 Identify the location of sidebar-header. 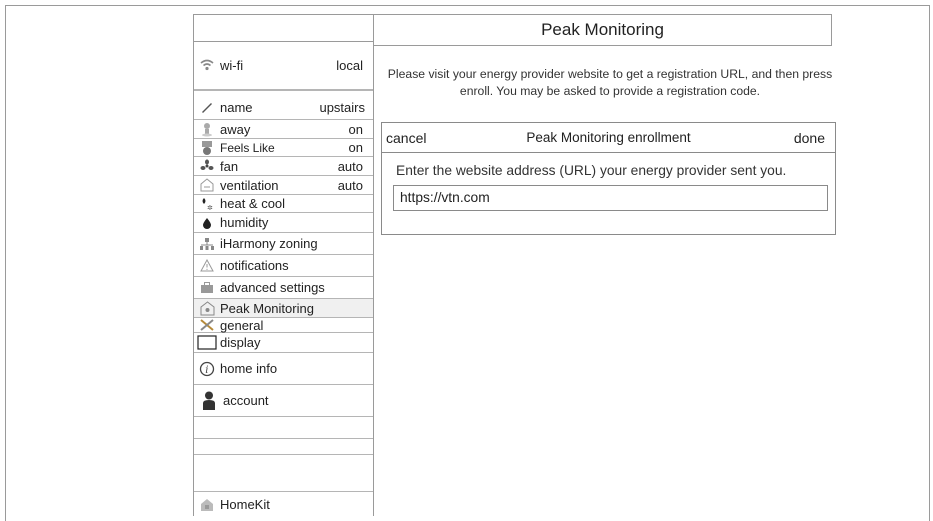
(283, 28).